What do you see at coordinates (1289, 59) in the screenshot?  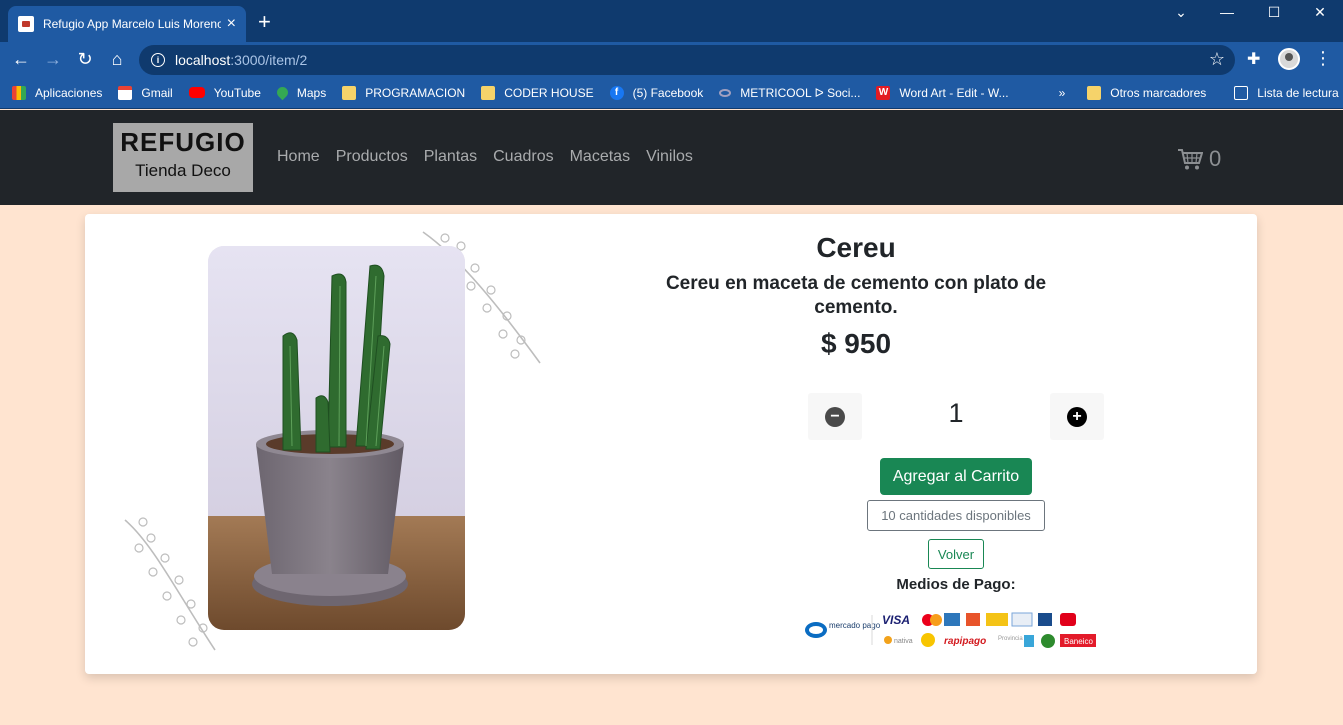 I see `profile-avatar` at bounding box center [1289, 59].